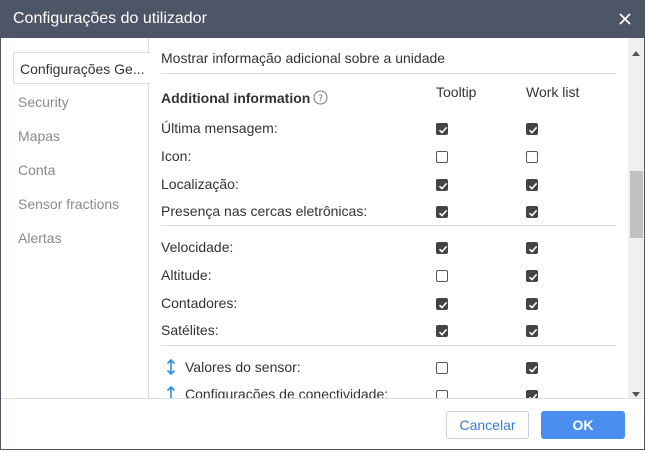  Describe the element at coordinates (75, 136) in the screenshot. I see `sidebar-item-maps: Mapas` at that location.